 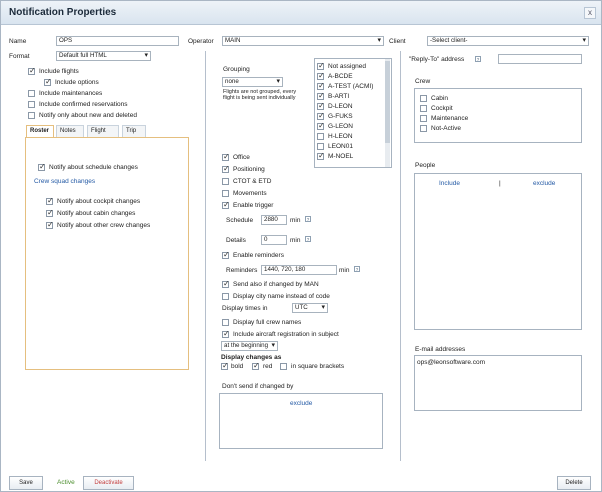 I want to click on crew-cabin-checkbox, so click(x=423, y=98).